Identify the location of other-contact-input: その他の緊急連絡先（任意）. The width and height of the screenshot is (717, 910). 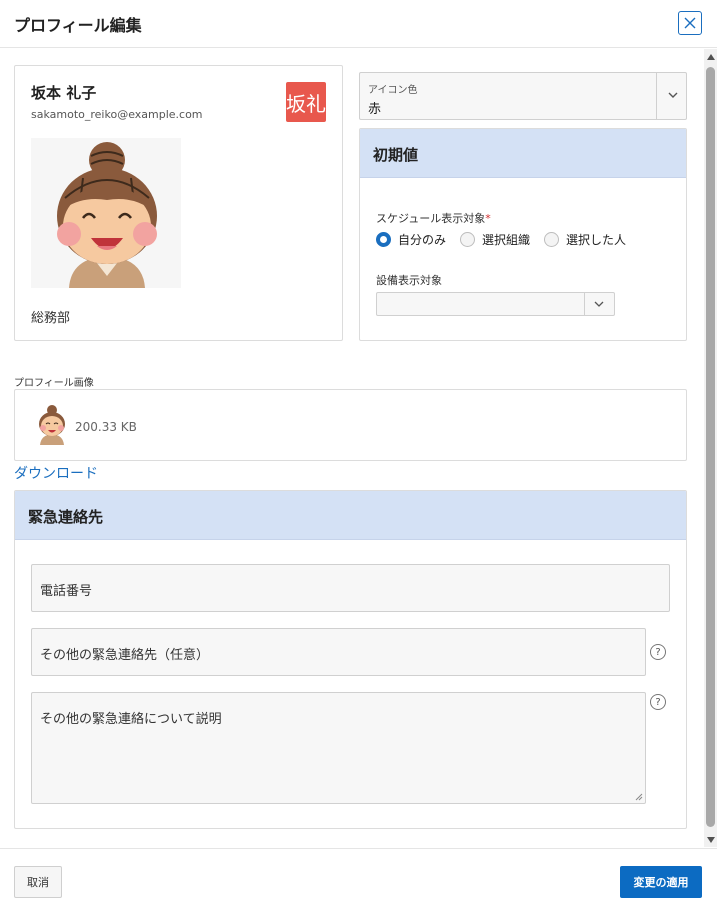
(338, 652).